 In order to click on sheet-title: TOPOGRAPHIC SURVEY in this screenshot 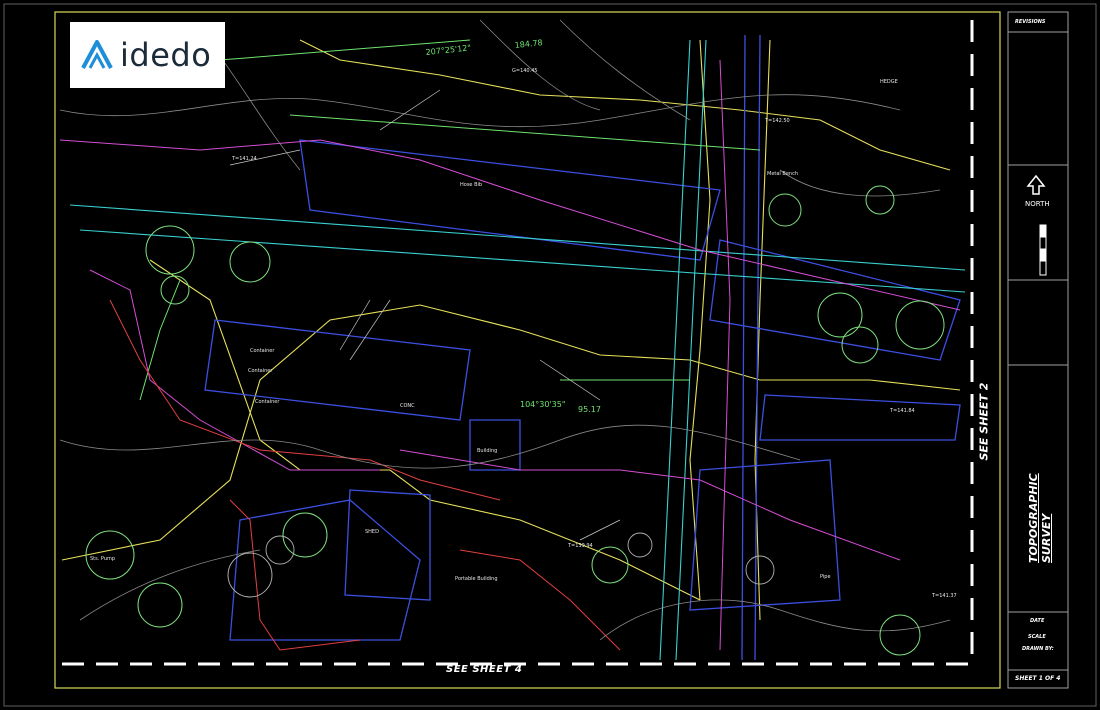, I will do `click(1040, 518)`.